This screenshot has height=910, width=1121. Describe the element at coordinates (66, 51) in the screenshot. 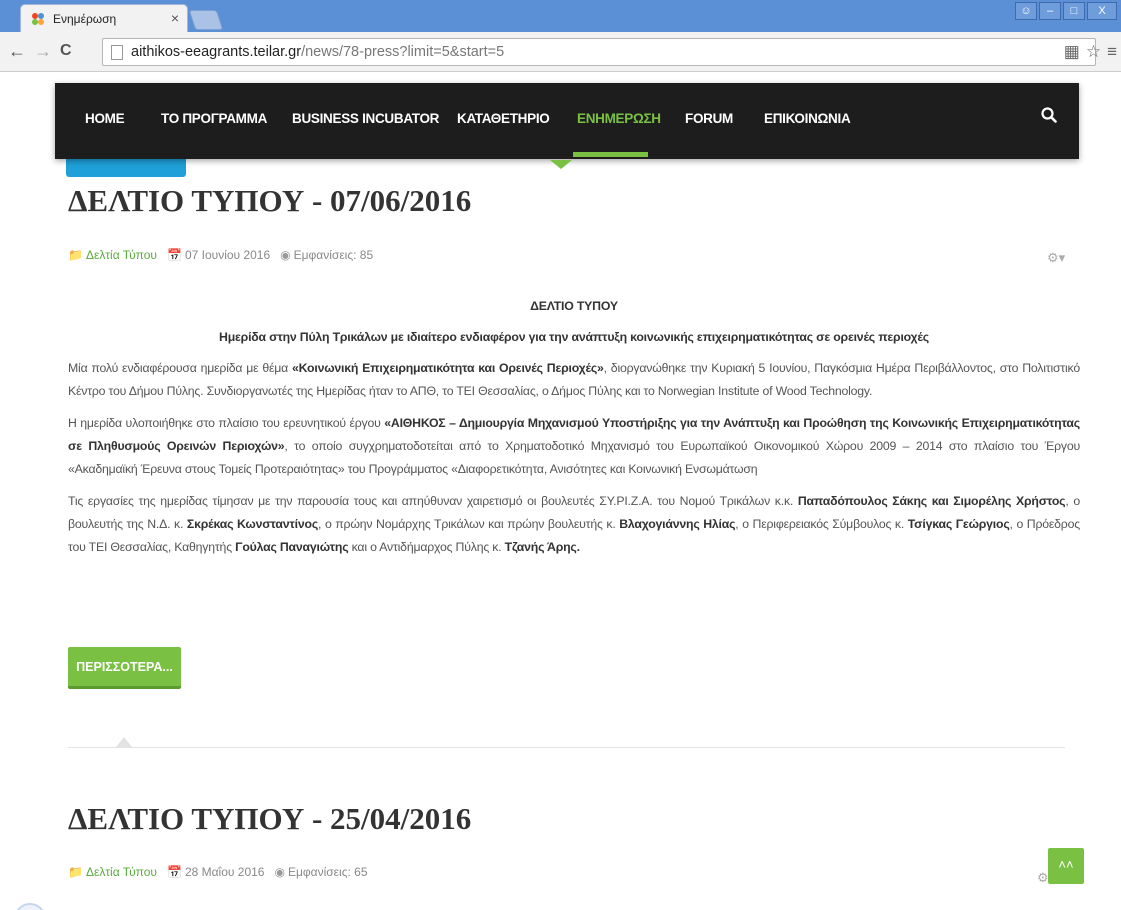

I see `reload-icon: C` at that location.